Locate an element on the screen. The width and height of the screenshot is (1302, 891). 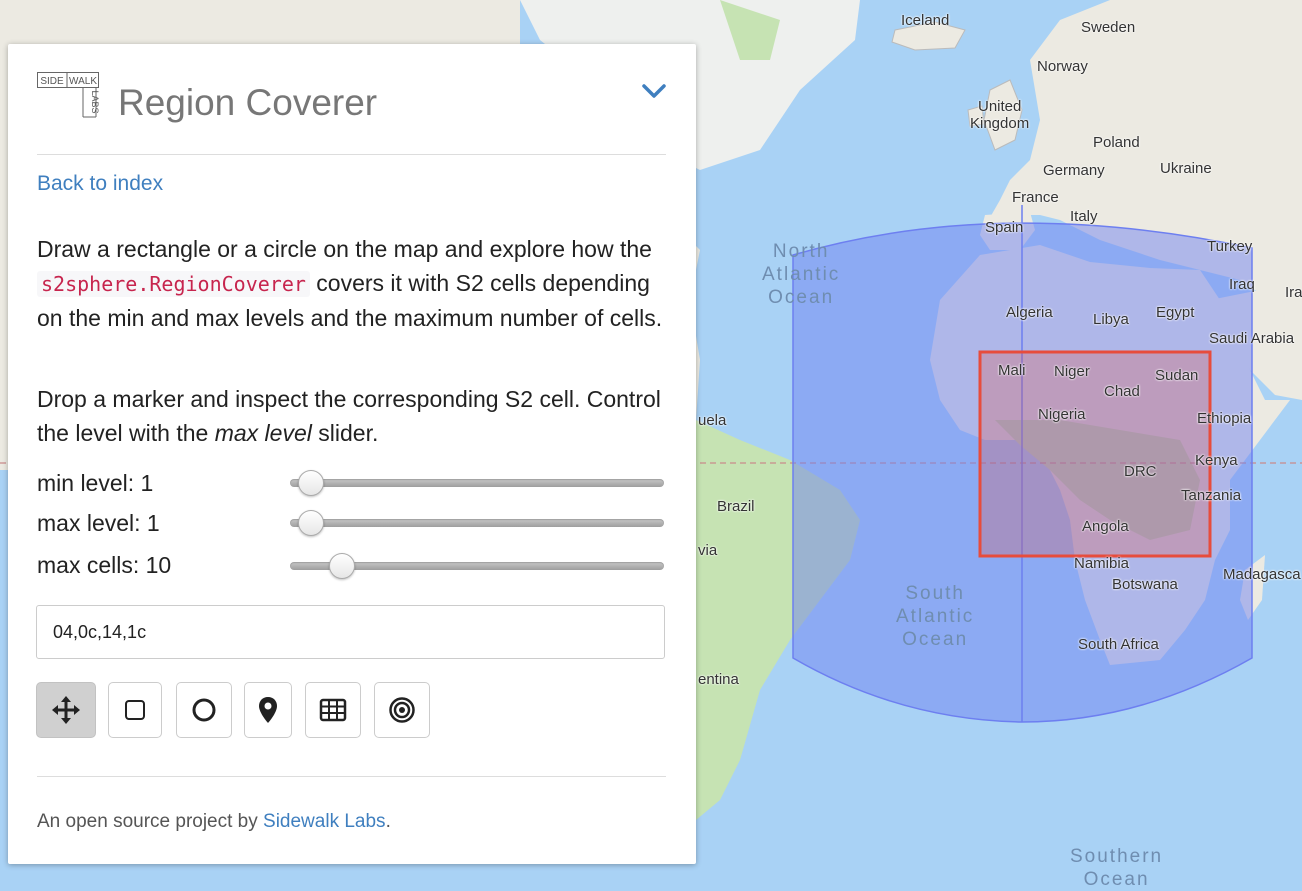
square-icon is located at coordinates (135, 710).